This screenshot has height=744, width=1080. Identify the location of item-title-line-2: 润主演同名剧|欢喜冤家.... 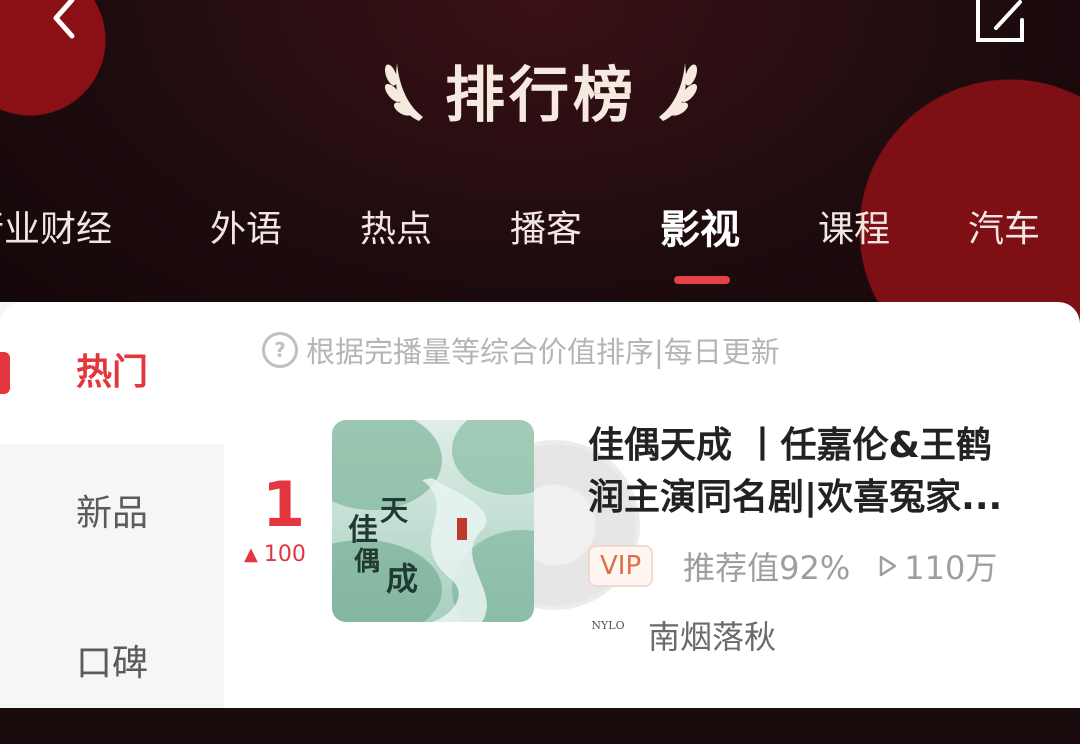
(795, 497).